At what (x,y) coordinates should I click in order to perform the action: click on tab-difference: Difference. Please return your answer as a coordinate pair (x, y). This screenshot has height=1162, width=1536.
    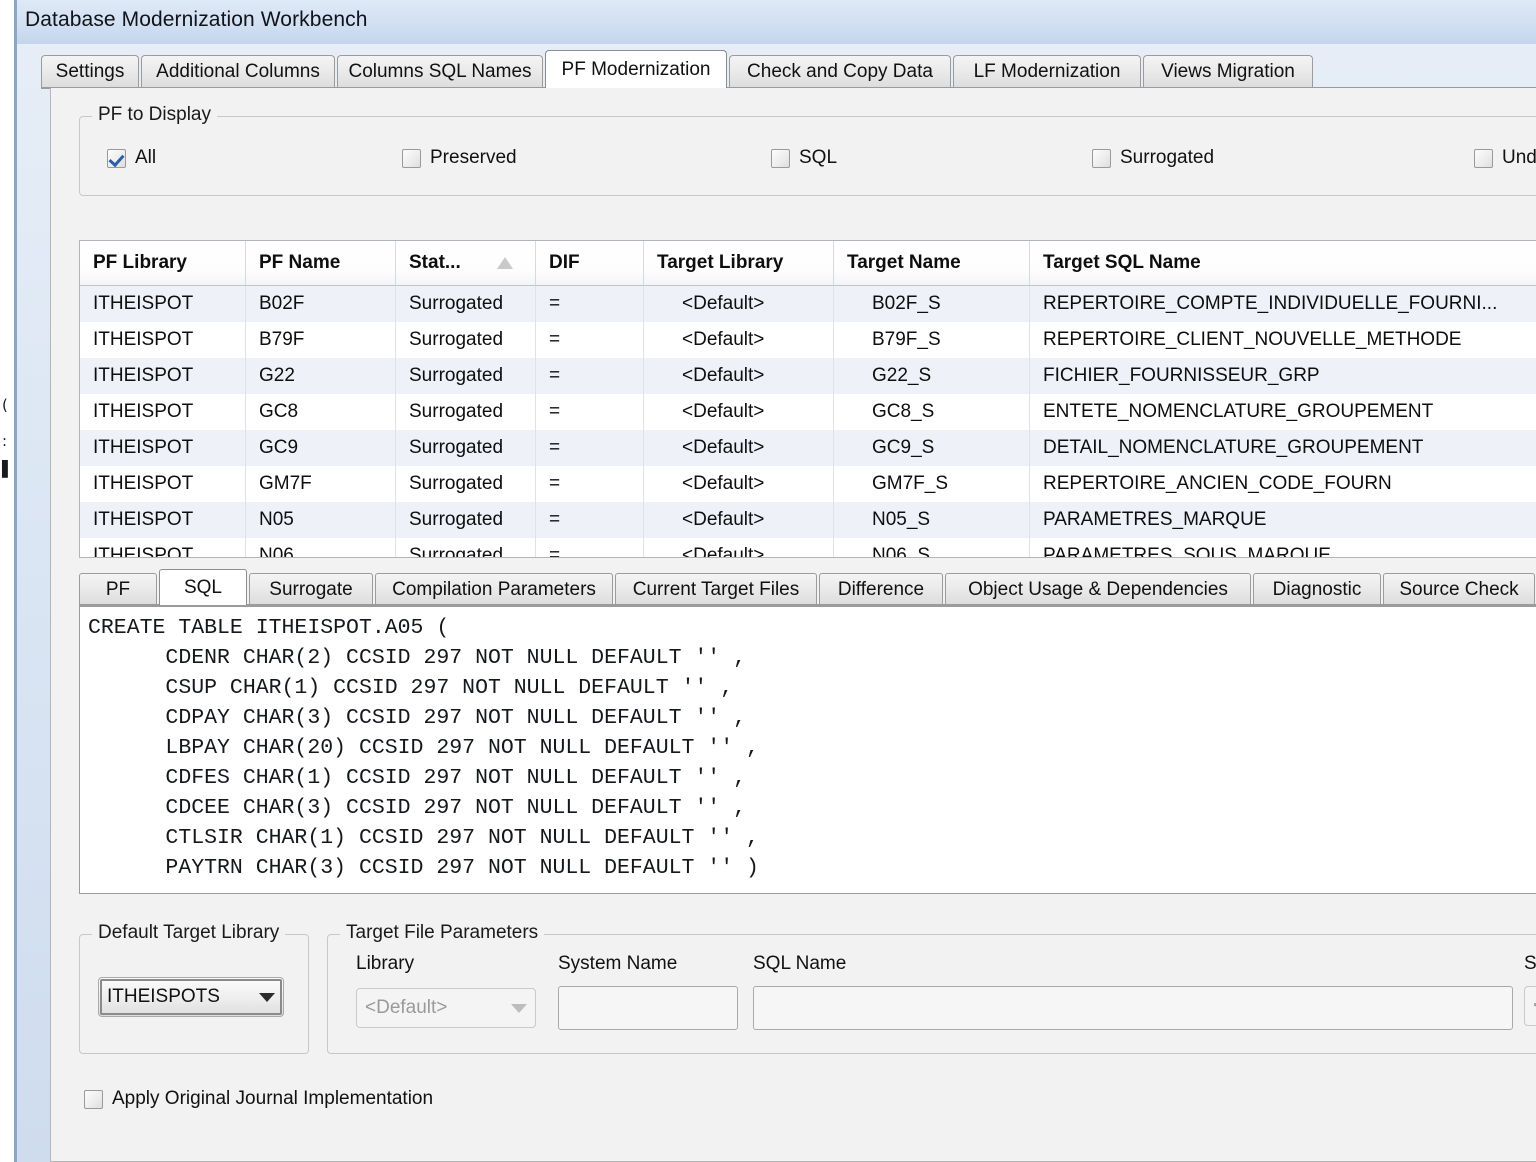
    Looking at the image, I should click on (881, 589).